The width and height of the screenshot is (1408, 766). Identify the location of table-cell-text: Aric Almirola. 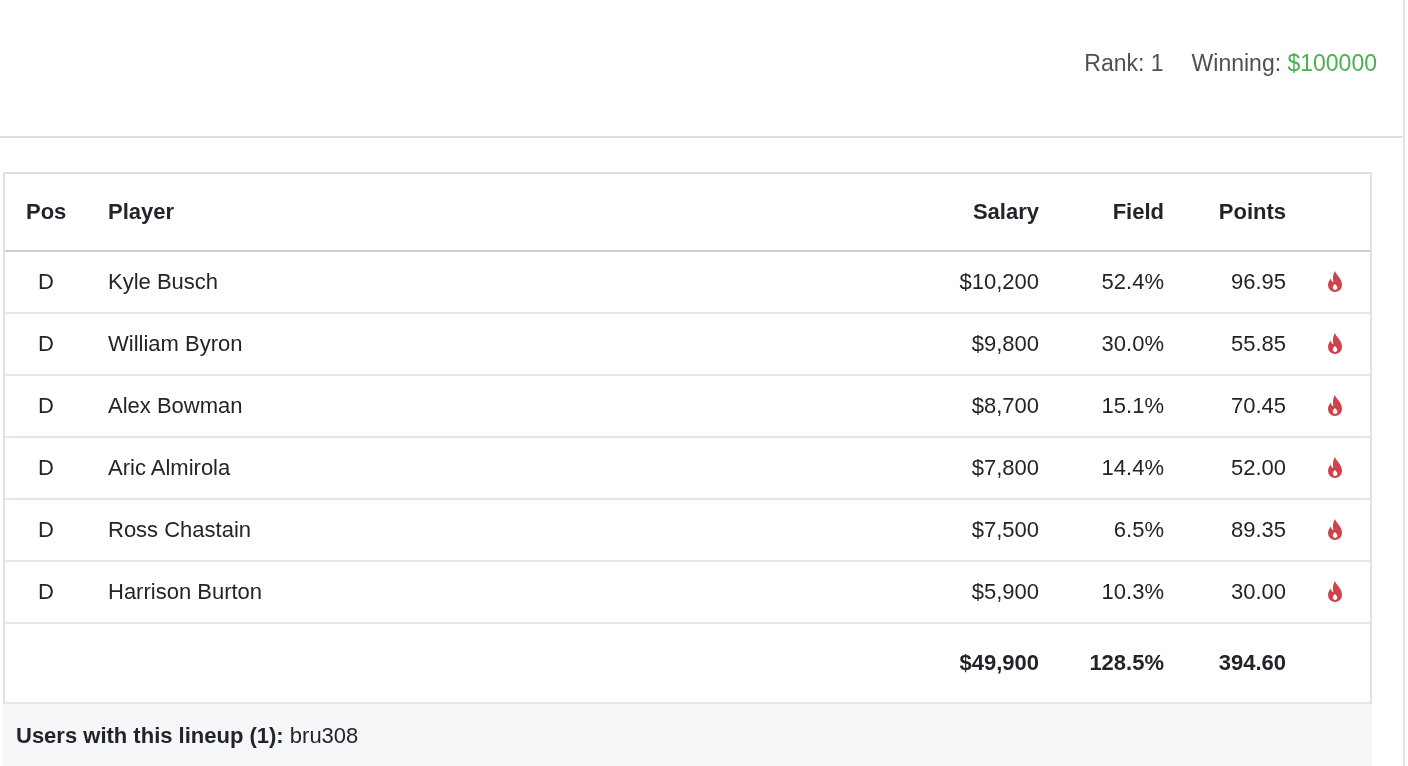
(169, 468).